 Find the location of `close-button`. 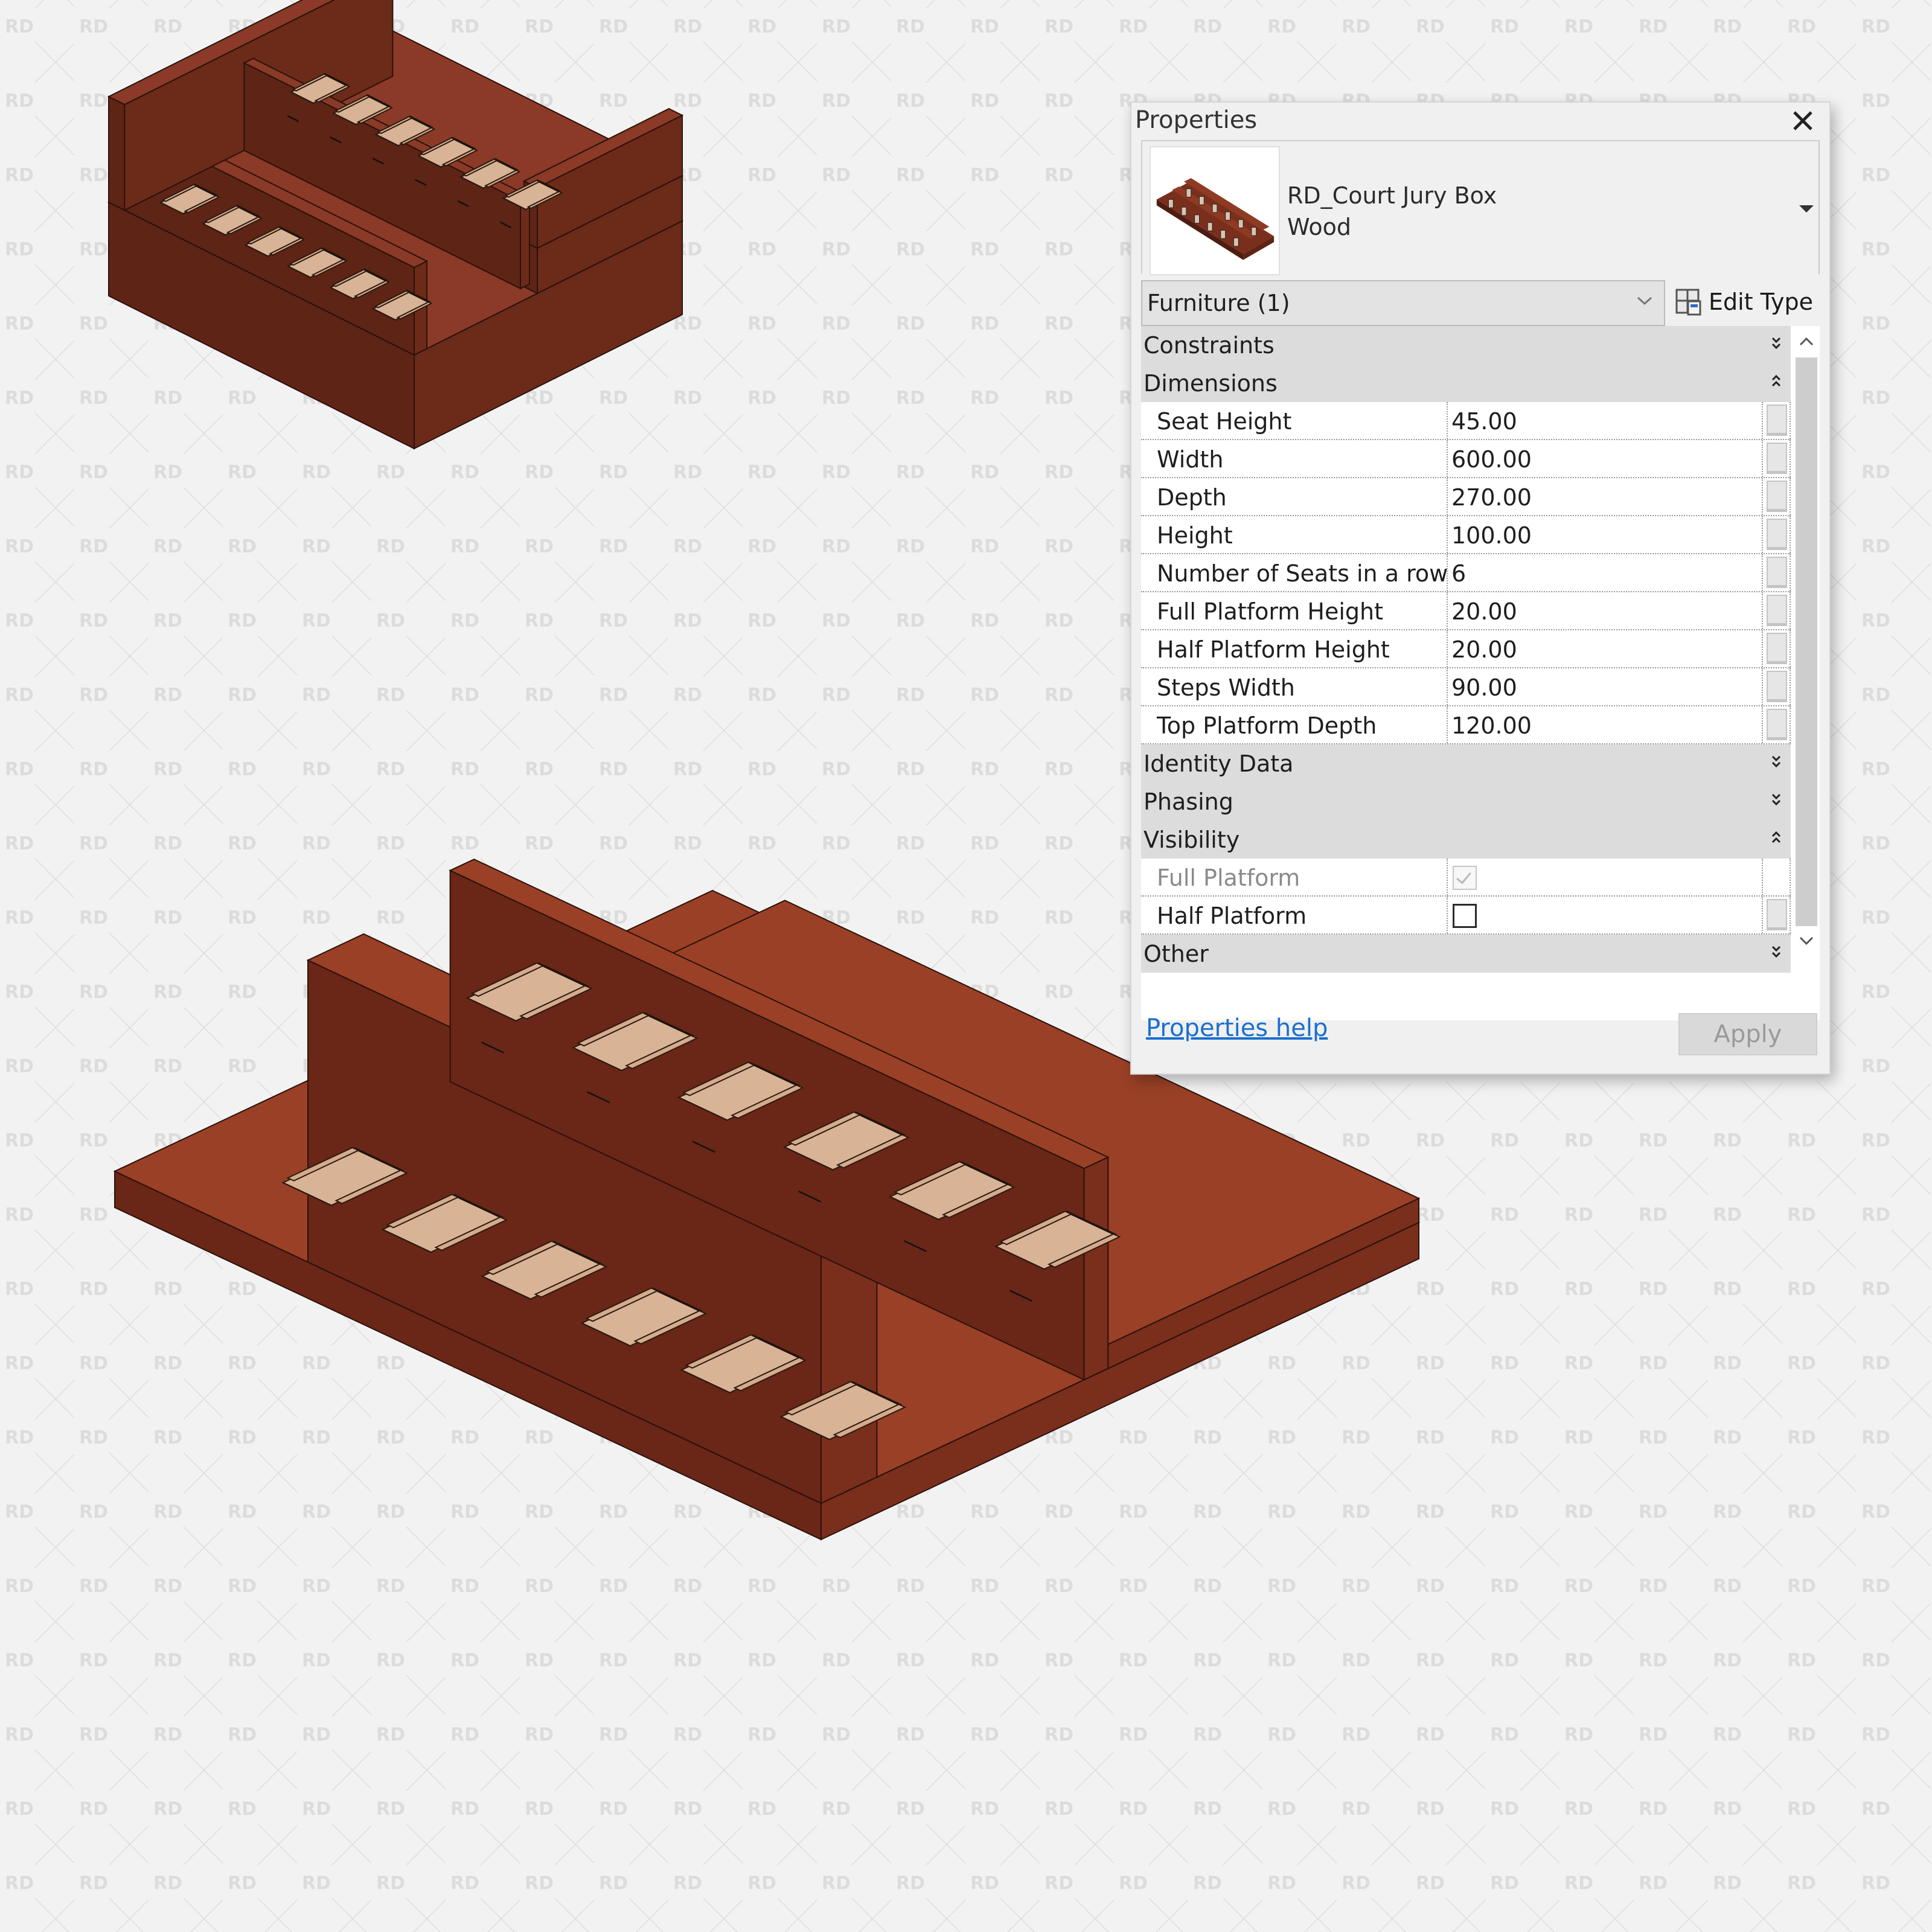

close-button is located at coordinates (1803, 121).